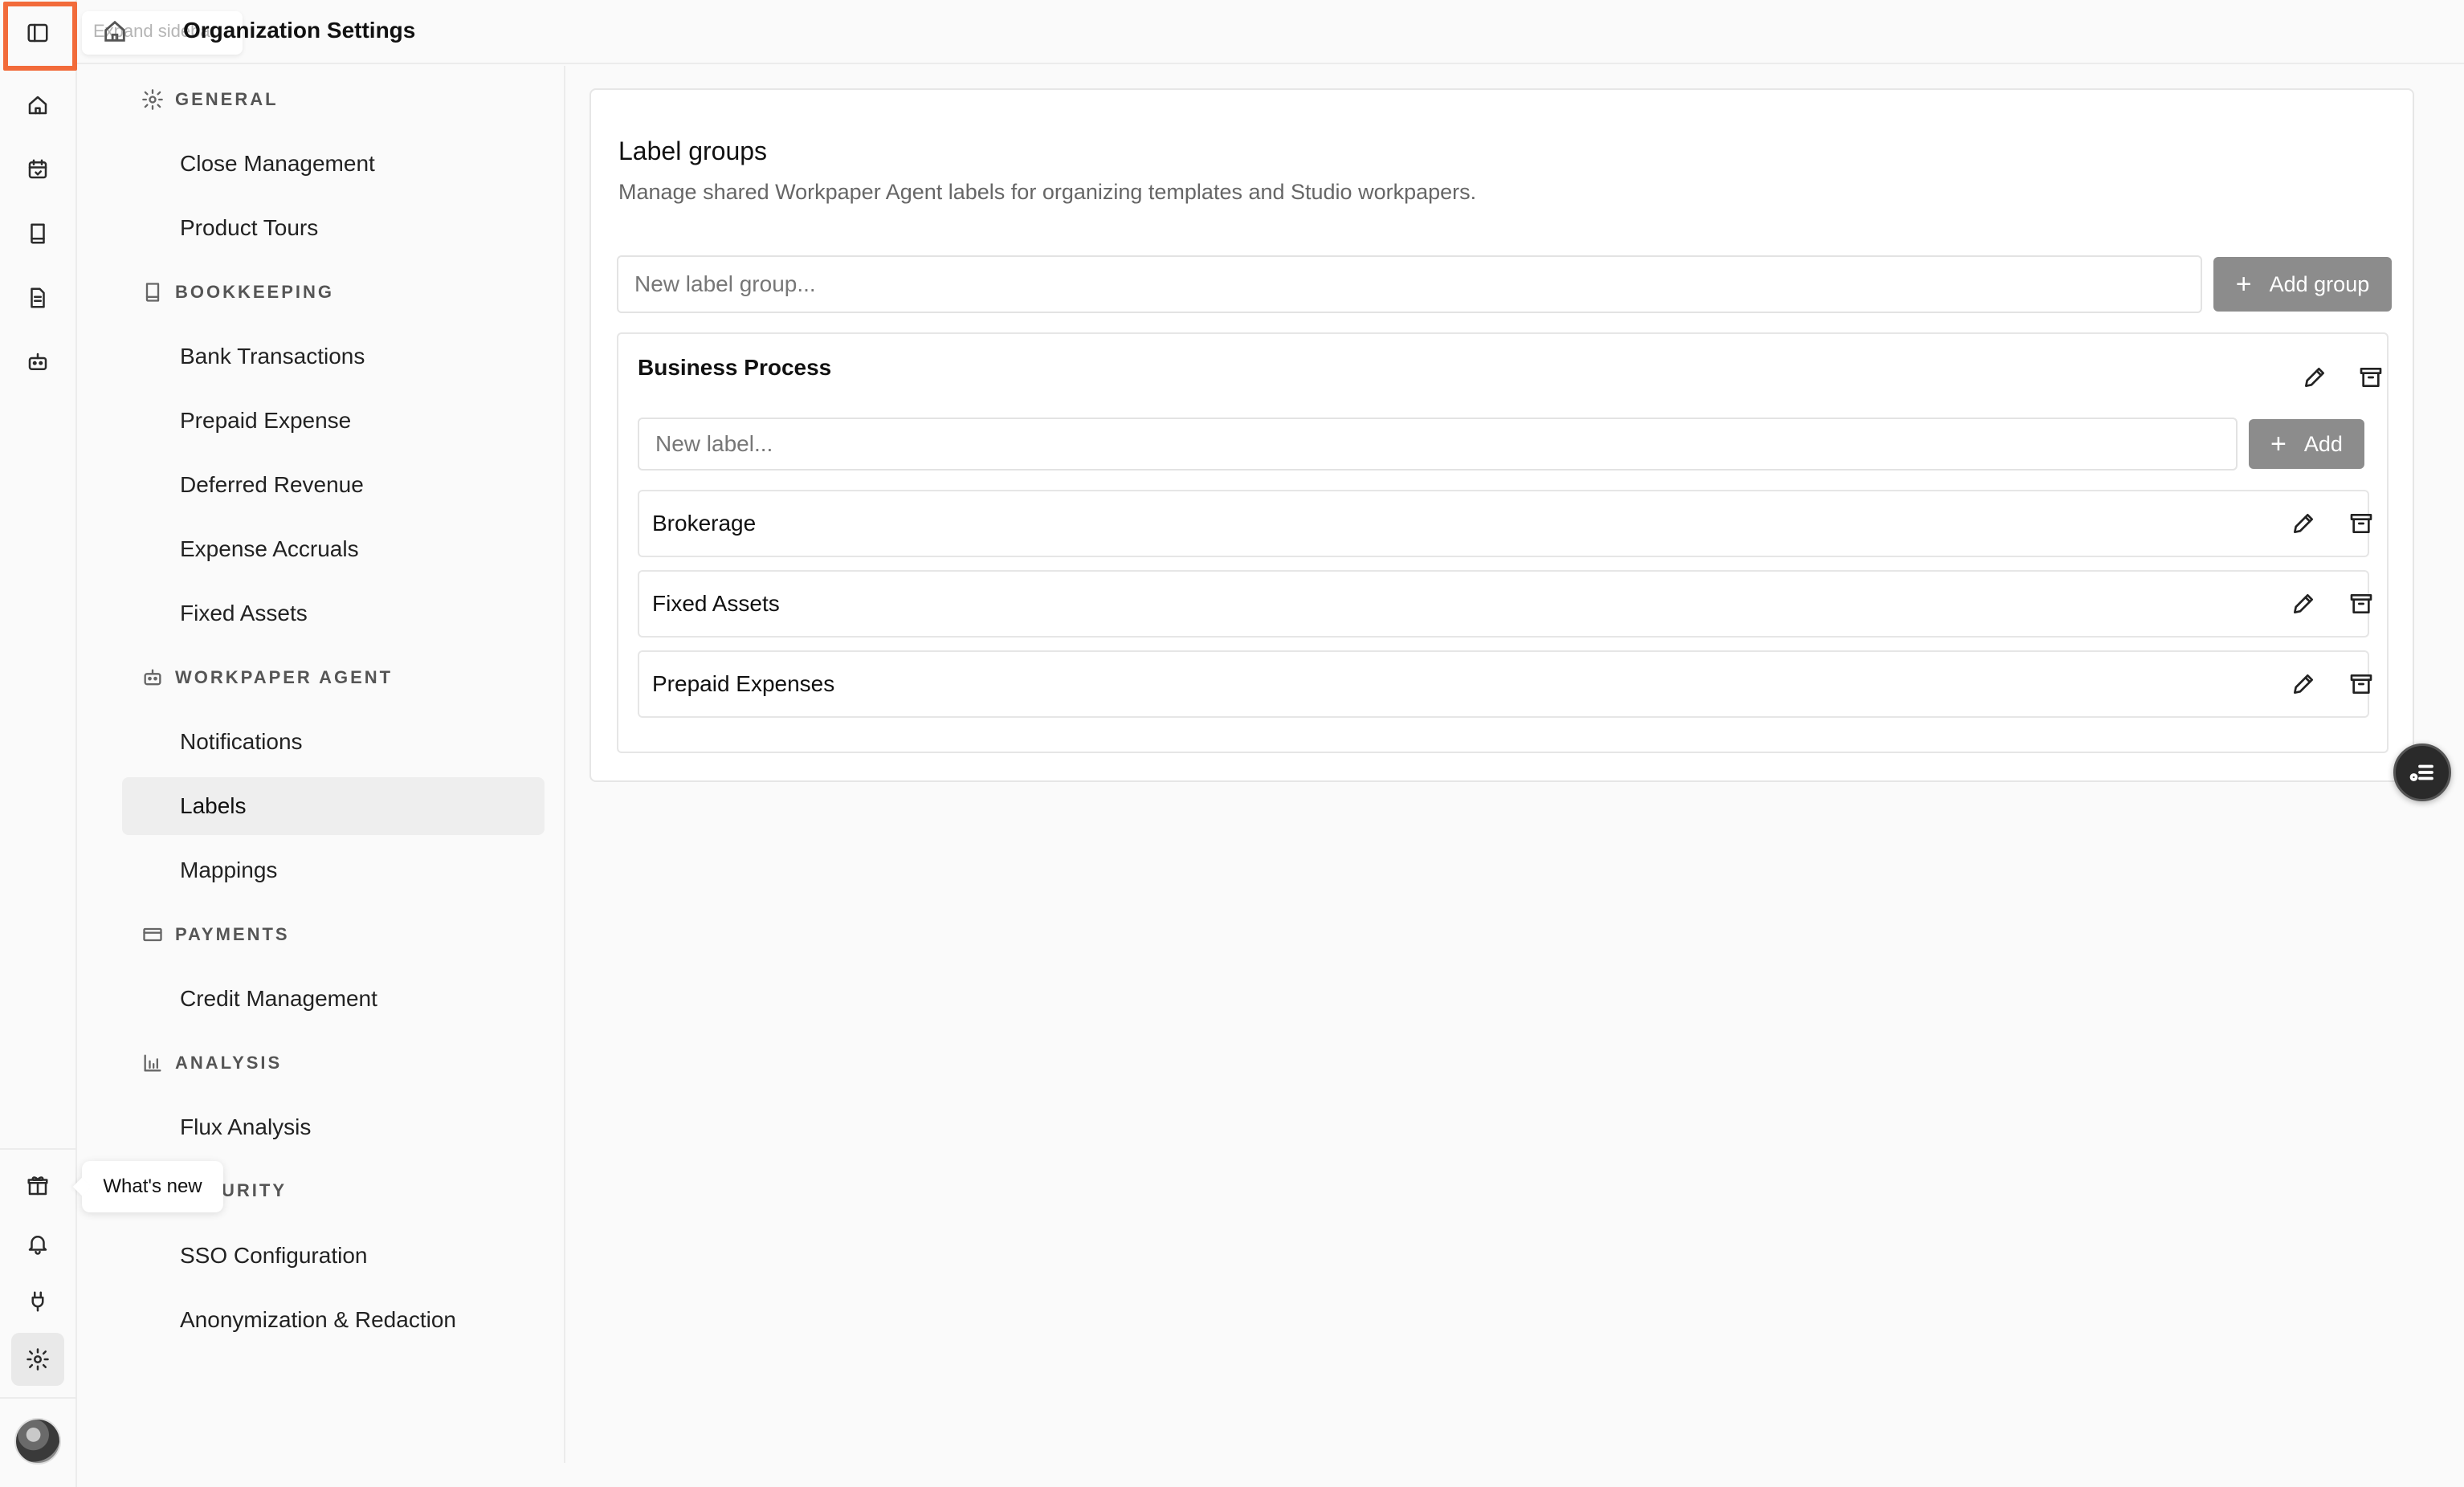 The height and width of the screenshot is (1487, 2464). I want to click on rail-settings-button, so click(37, 1359).